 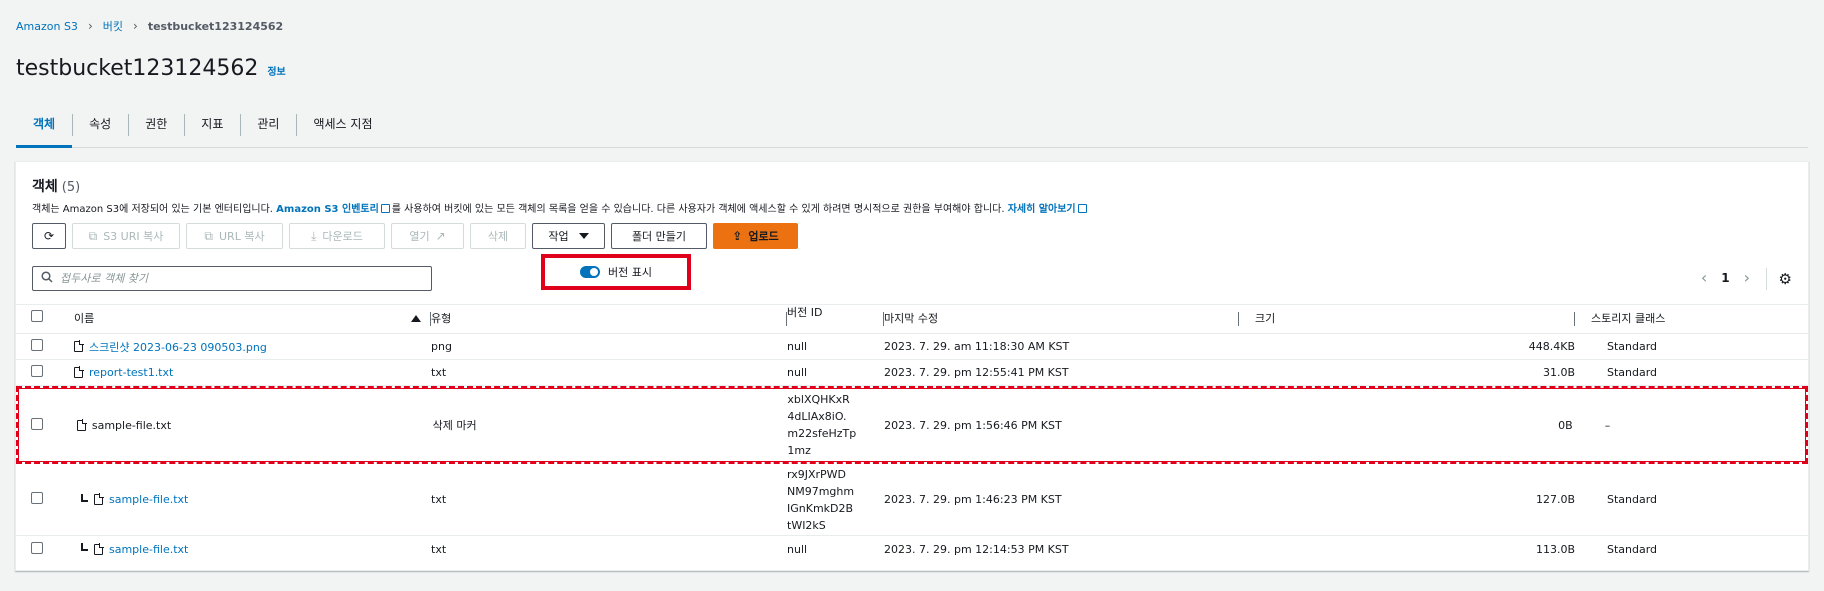 I want to click on search-input, so click(x=240, y=278).